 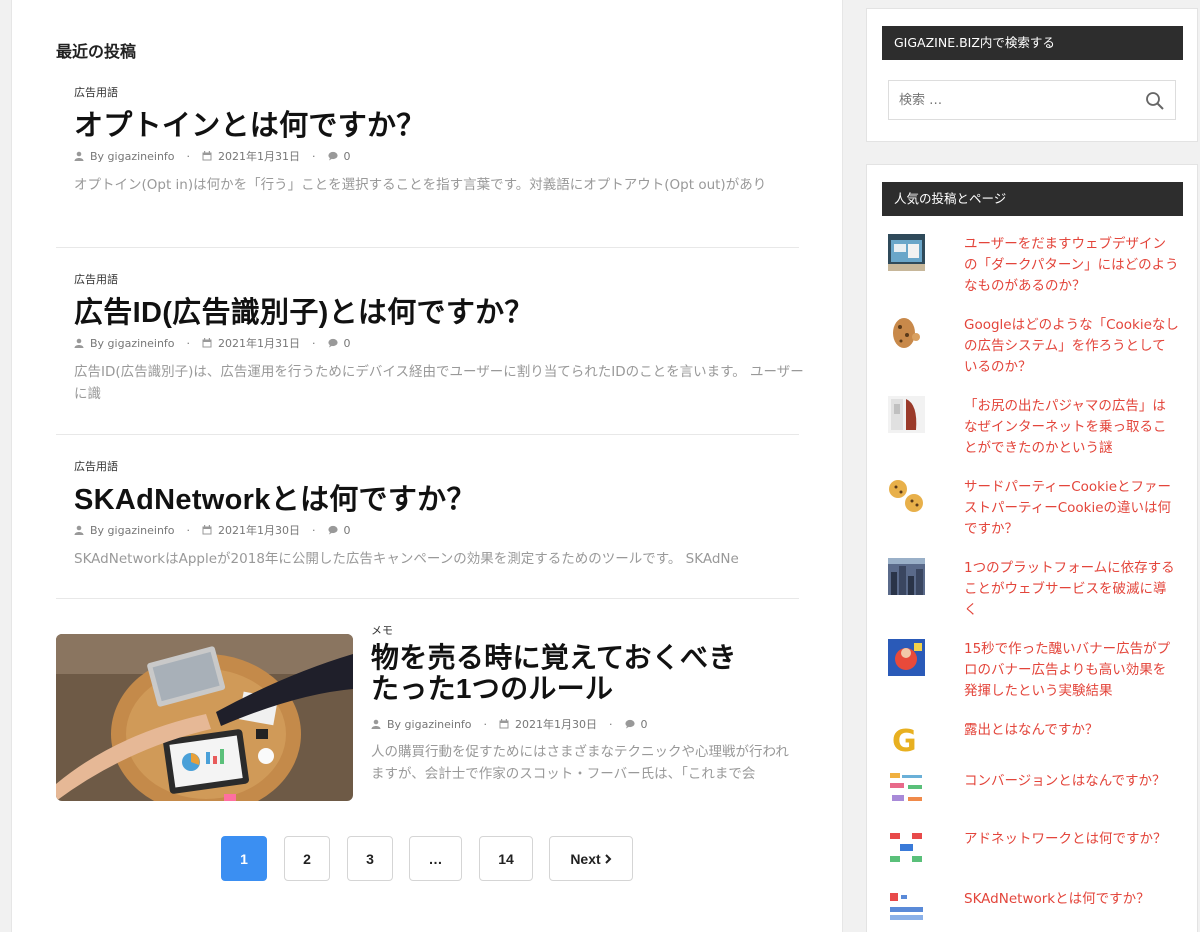 What do you see at coordinates (906, 495) in the screenshot?
I see `cookies-icon` at bounding box center [906, 495].